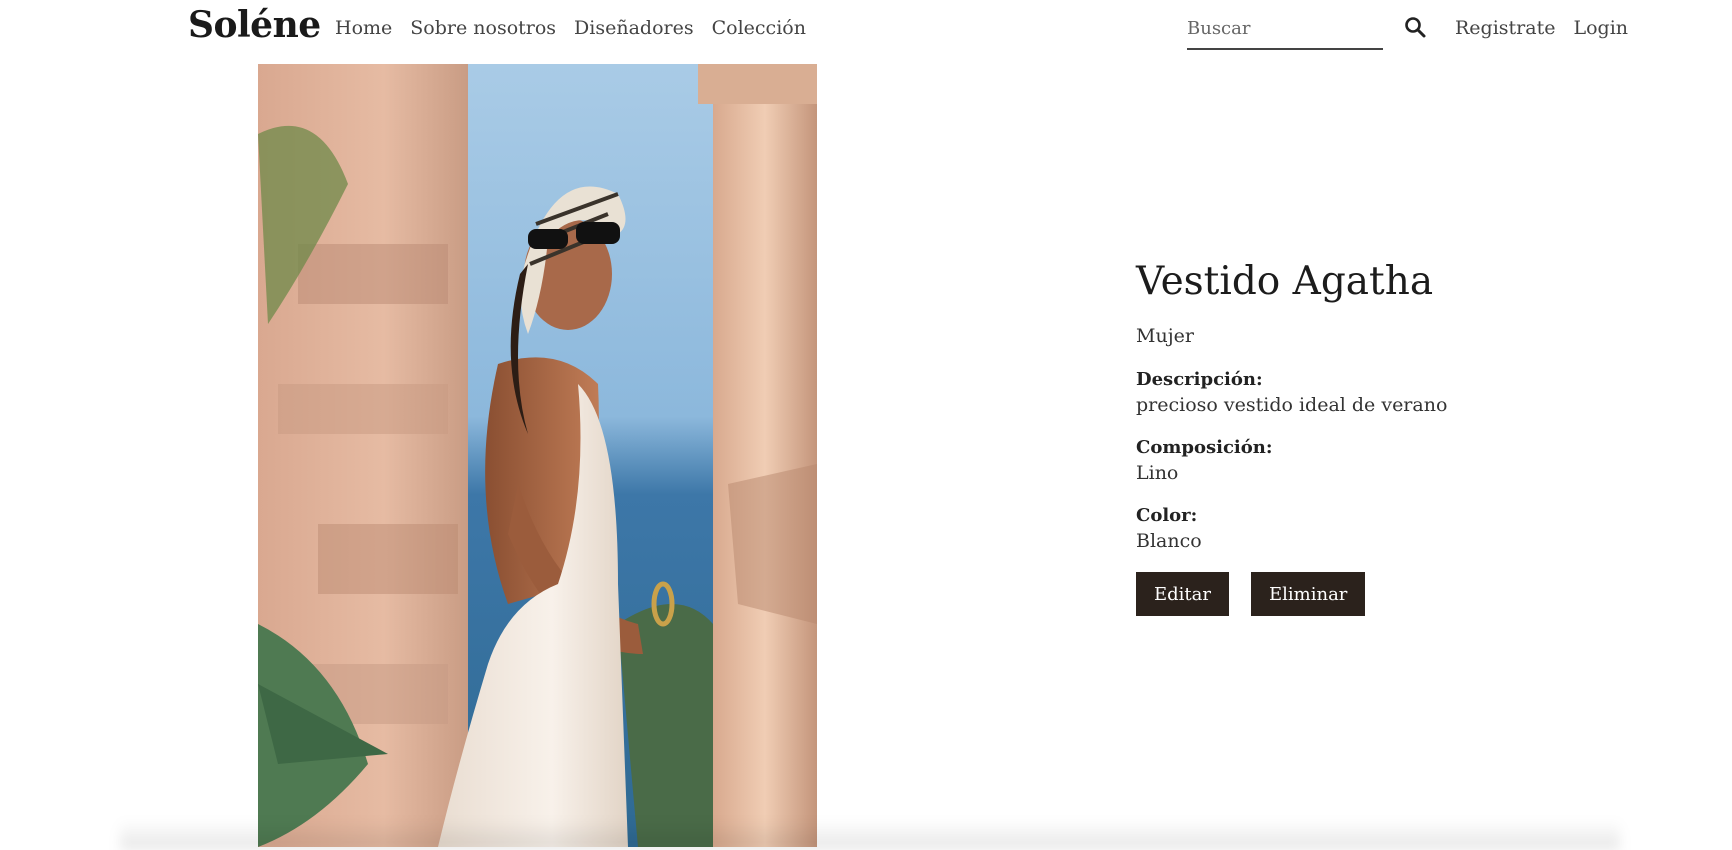 The image size is (1732, 850). What do you see at coordinates (1167, 515) in the screenshot?
I see `color-label: Color:` at bounding box center [1167, 515].